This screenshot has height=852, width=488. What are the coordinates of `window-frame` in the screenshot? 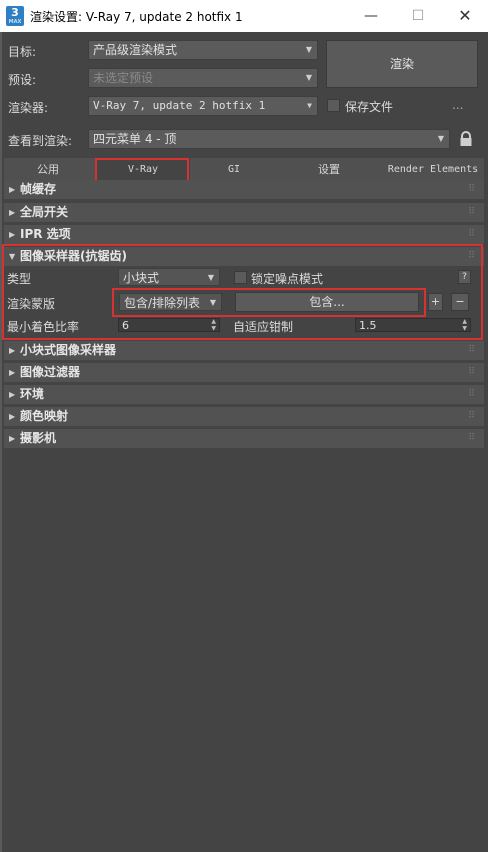 It's located at (1, 442).